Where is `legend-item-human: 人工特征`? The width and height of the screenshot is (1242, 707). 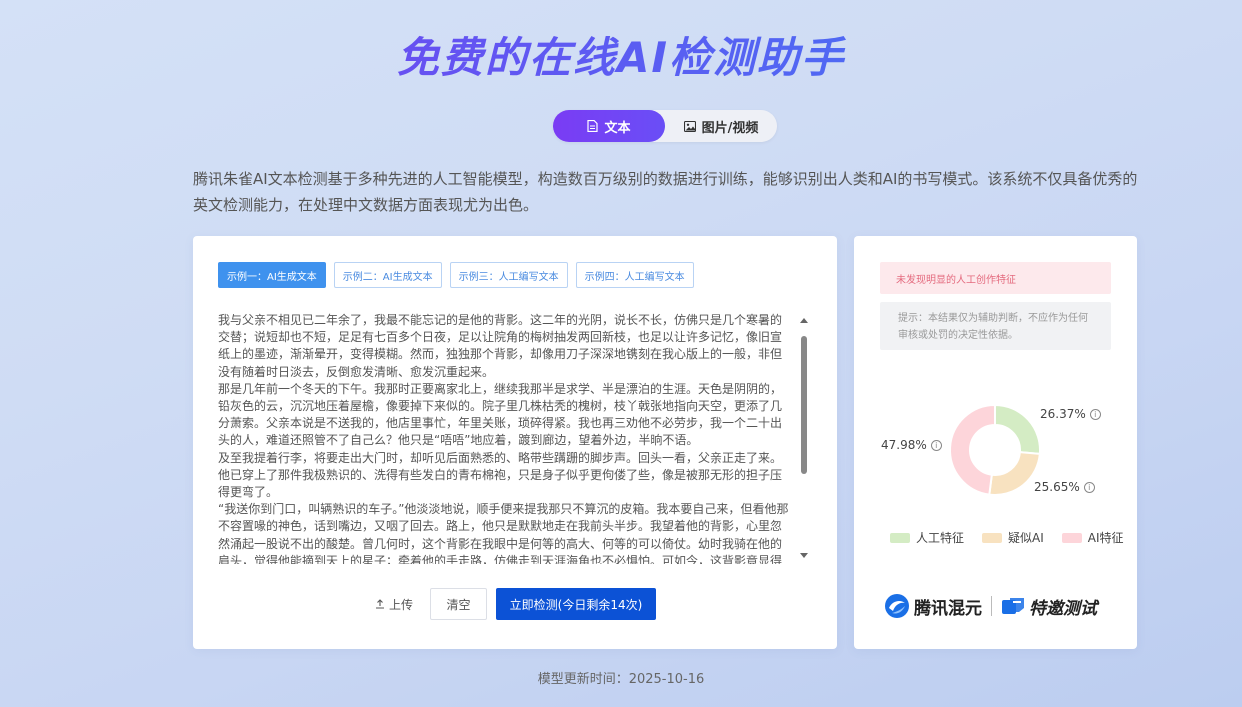
legend-item-human: 人工特征 is located at coordinates (927, 537).